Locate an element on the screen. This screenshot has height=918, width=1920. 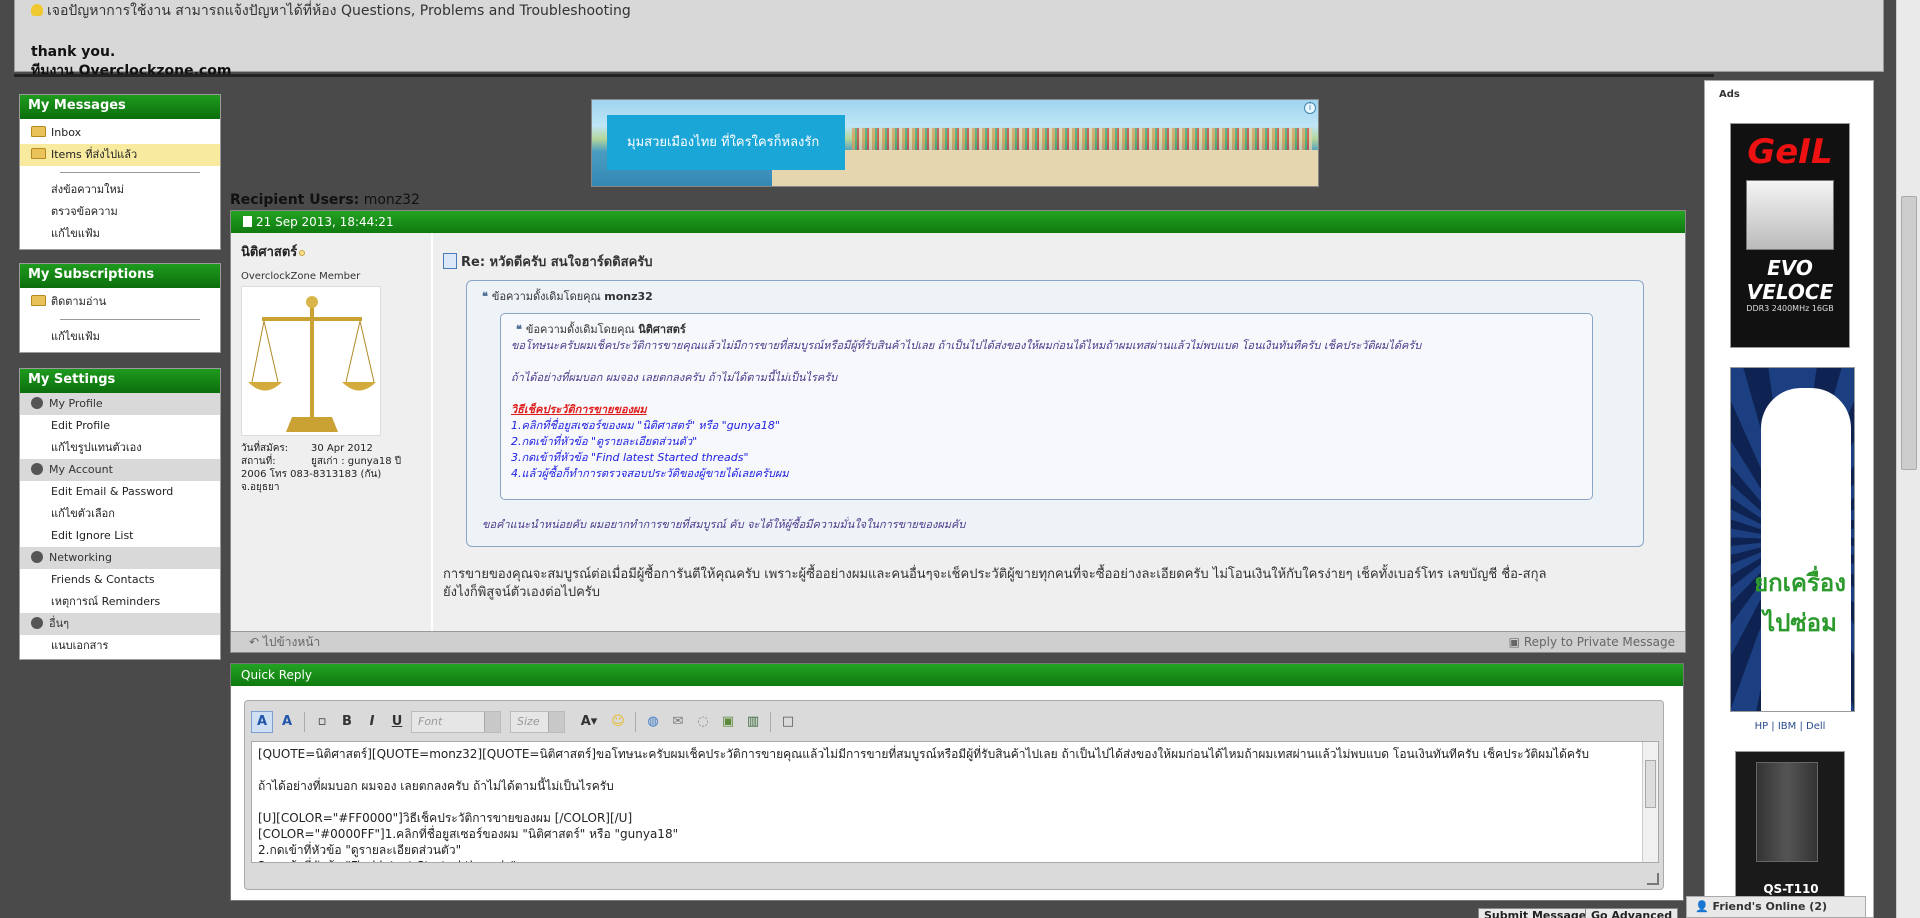
sidebar-link-attachments: แนบเอกสาร is located at coordinates (120, 646).